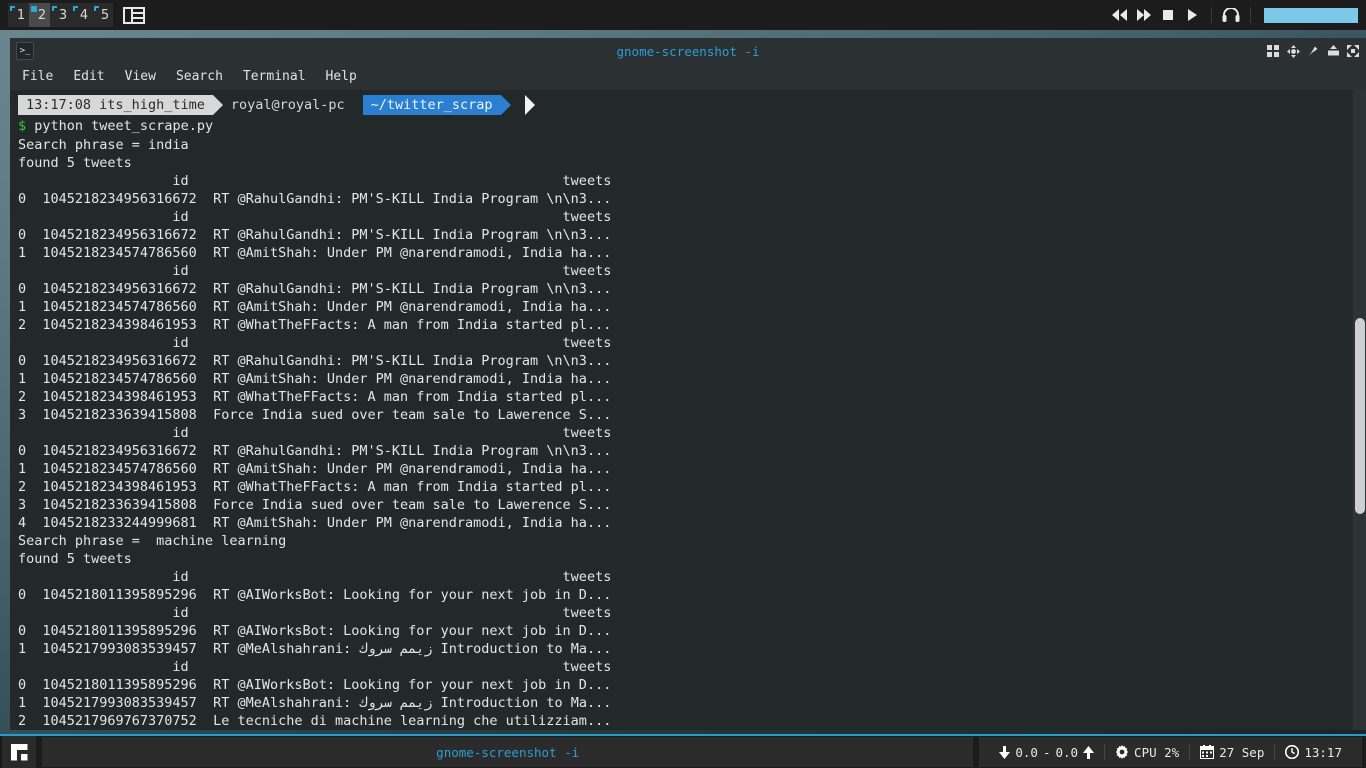 The width and height of the screenshot is (1366, 768). I want to click on prompt-time: 13:17:08, so click(59, 105).